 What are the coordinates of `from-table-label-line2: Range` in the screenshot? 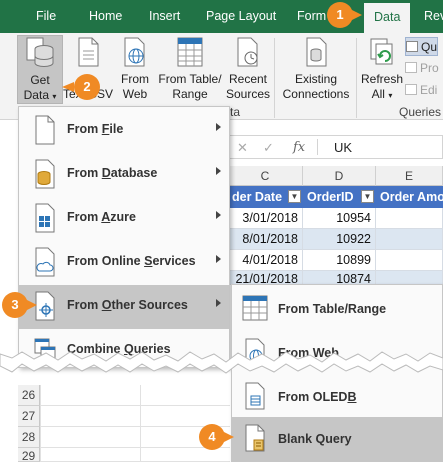 It's located at (190, 94).